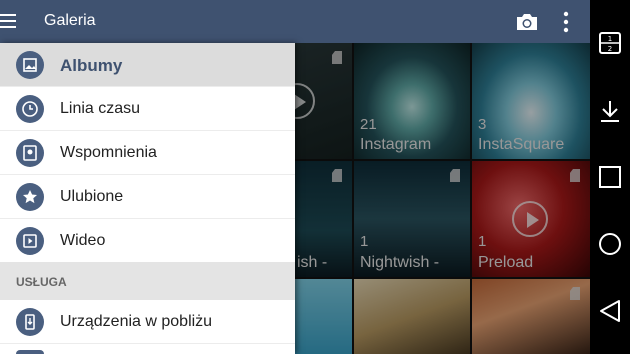 This screenshot has width=630, height=354. What do you see at coordinates (295, 21) in the screenshot?
I see `app-bar: Galeria` at bounding box center [295, 21].